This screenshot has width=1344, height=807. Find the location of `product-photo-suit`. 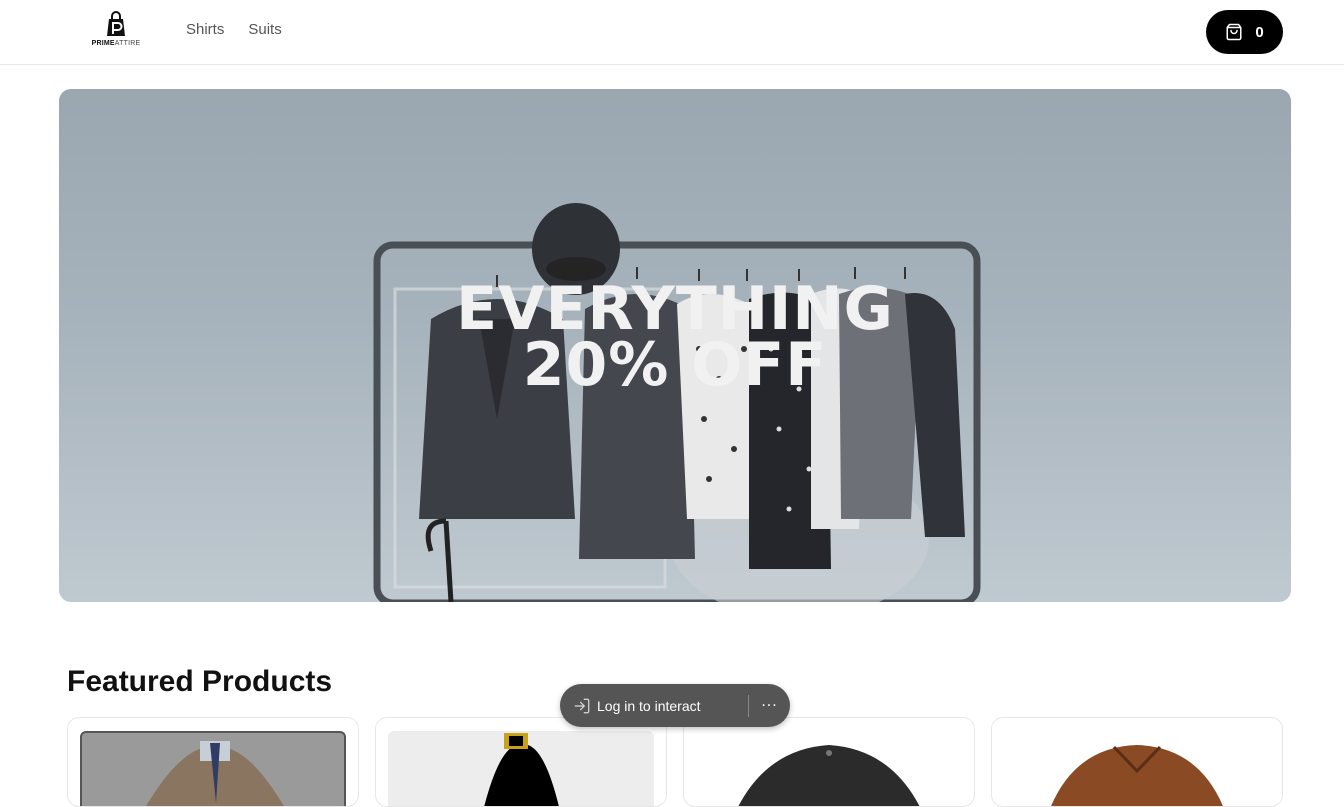

product-photo-suit is located at coordinates (215, 773).